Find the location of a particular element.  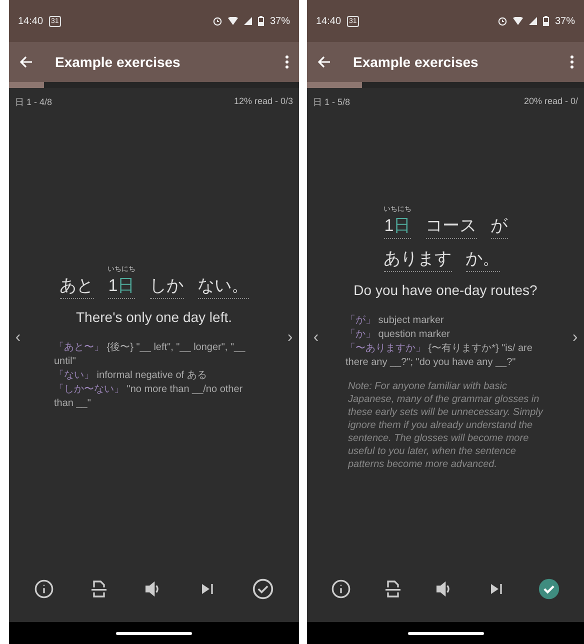

word-part: が is located at coordinates (499, 225).